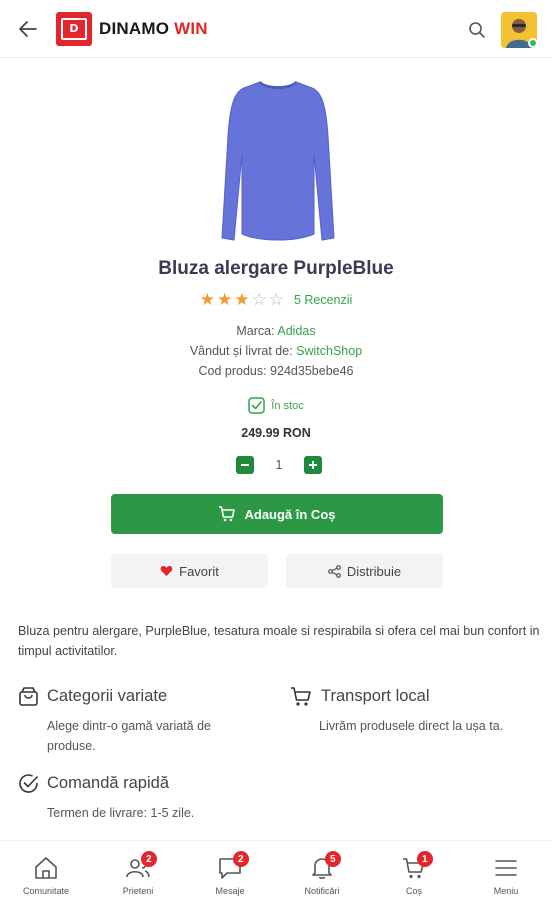  I want to click on product-image, so click(278, 161).